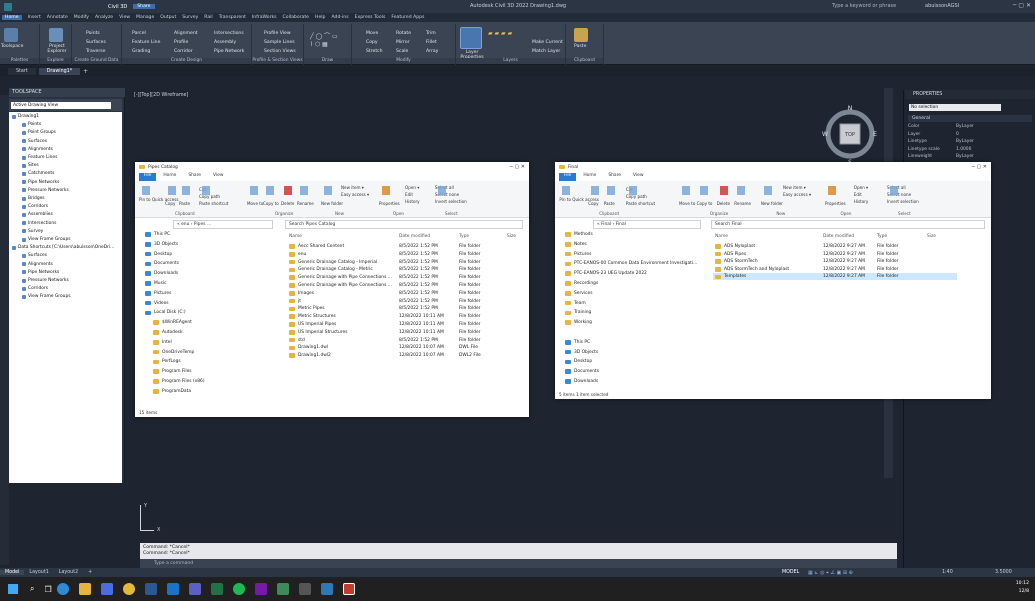  Describe the element at coordinates (238, 589) in the screenshot. I see `spotify-icon` at that location.